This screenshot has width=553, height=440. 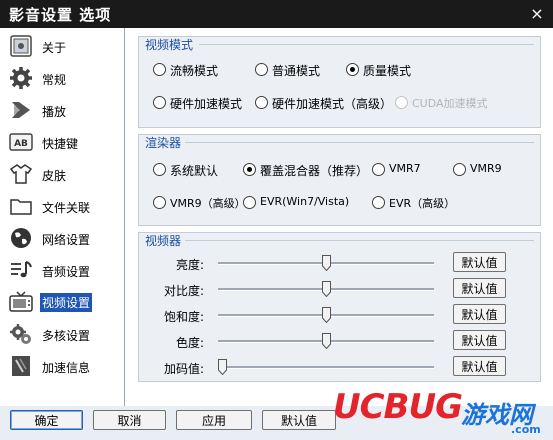 I want to click on accelerate-icon, so click(x=21, y=366).